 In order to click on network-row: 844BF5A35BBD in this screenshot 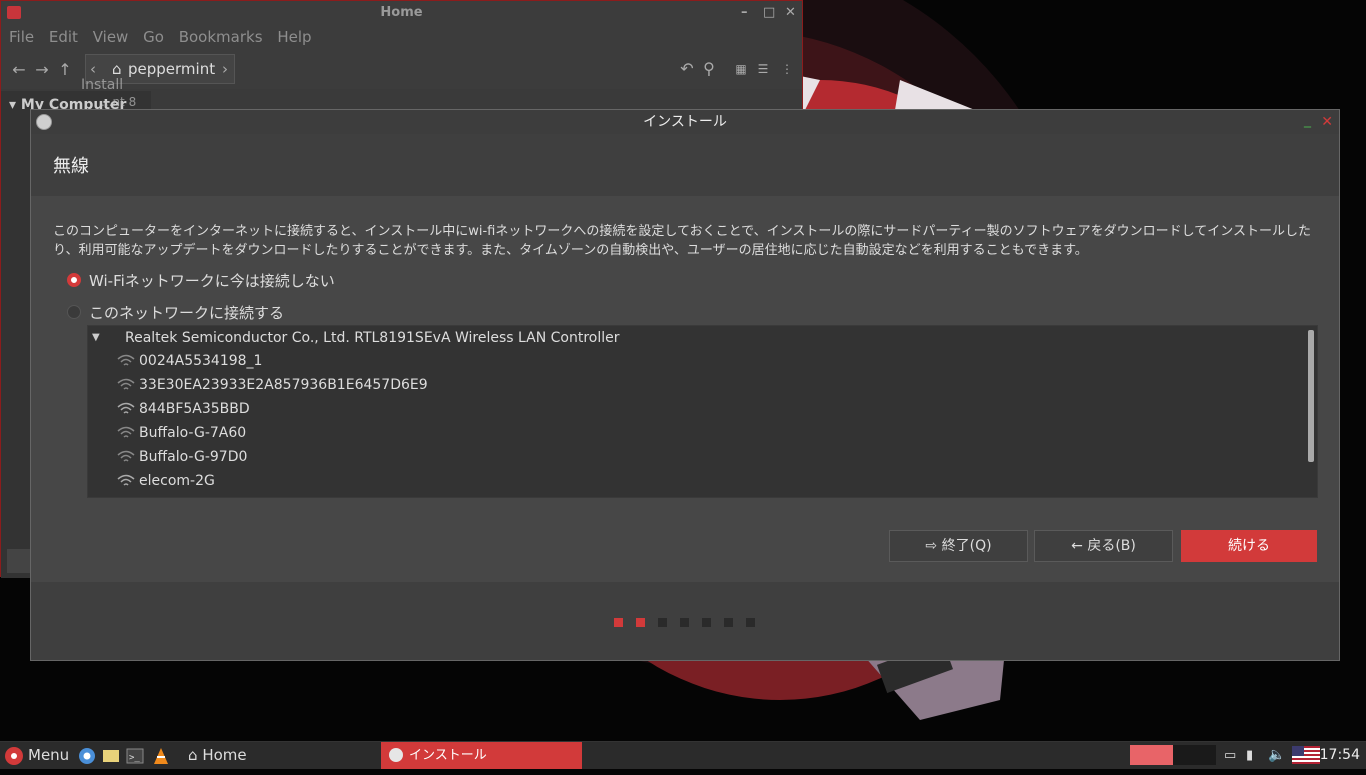, I will do `click(688, 409)`.